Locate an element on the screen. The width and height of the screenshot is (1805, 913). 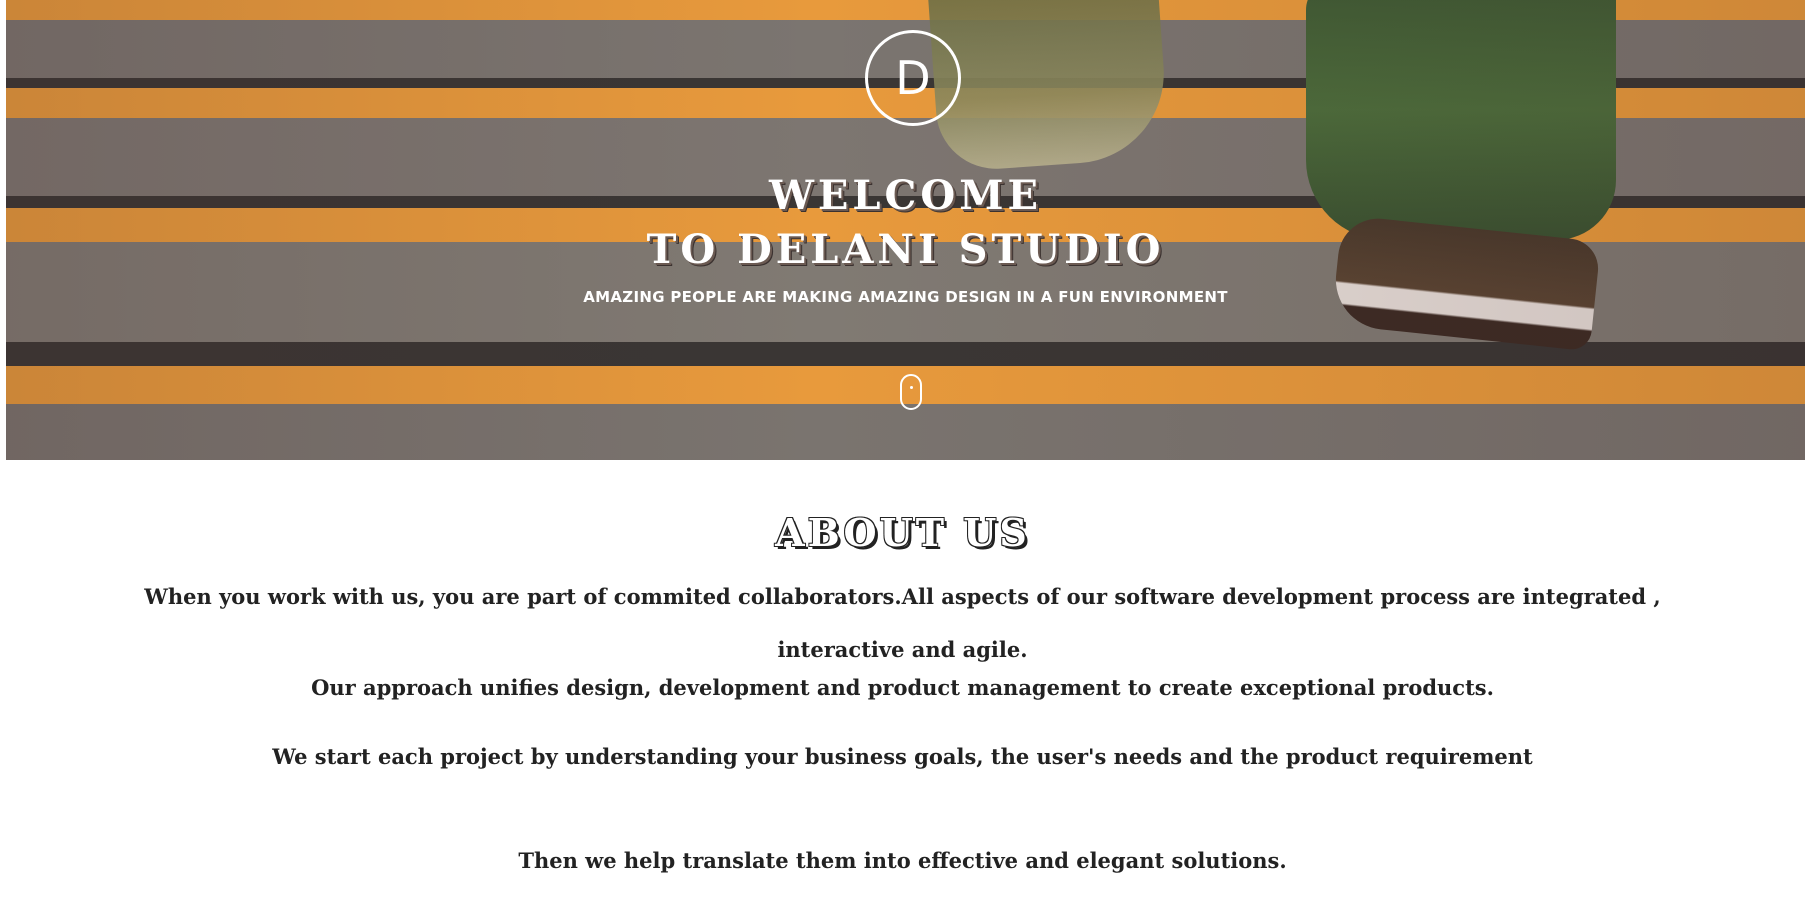
hero-title-line1: WELCOME is located at coordinates (905, 195).